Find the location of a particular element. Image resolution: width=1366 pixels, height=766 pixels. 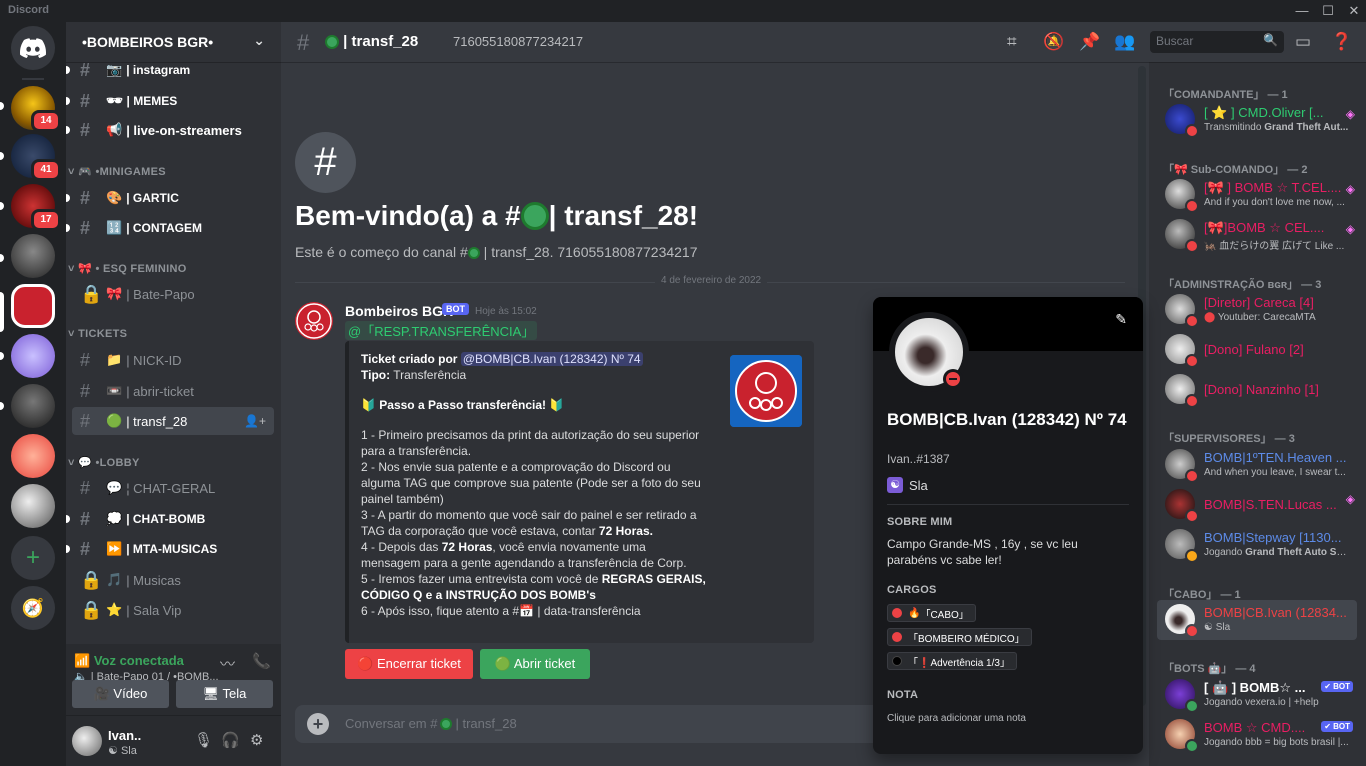

channel-musicas: 🔒 🎵 | Musicas is located at coordinates (173, 580).